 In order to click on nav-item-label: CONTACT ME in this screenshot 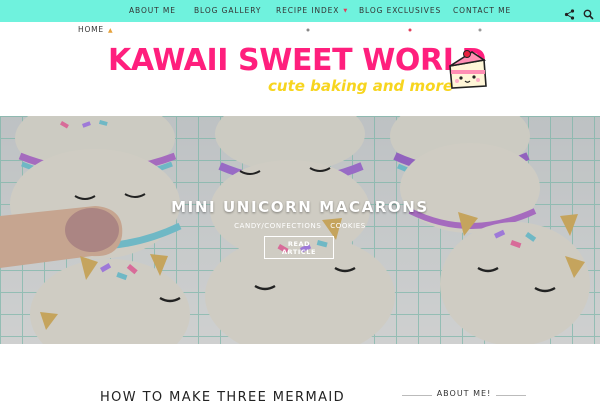, I will do `click(482, 10)`.